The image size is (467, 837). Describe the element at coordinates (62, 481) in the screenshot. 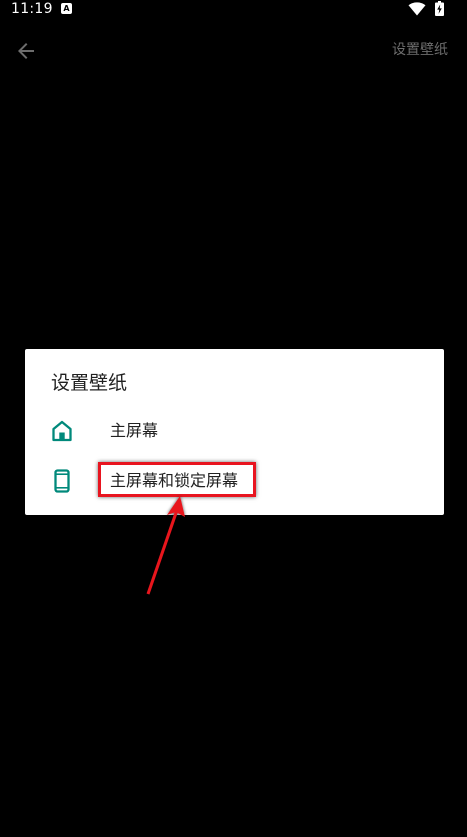

I see `phone-icon` at that location.